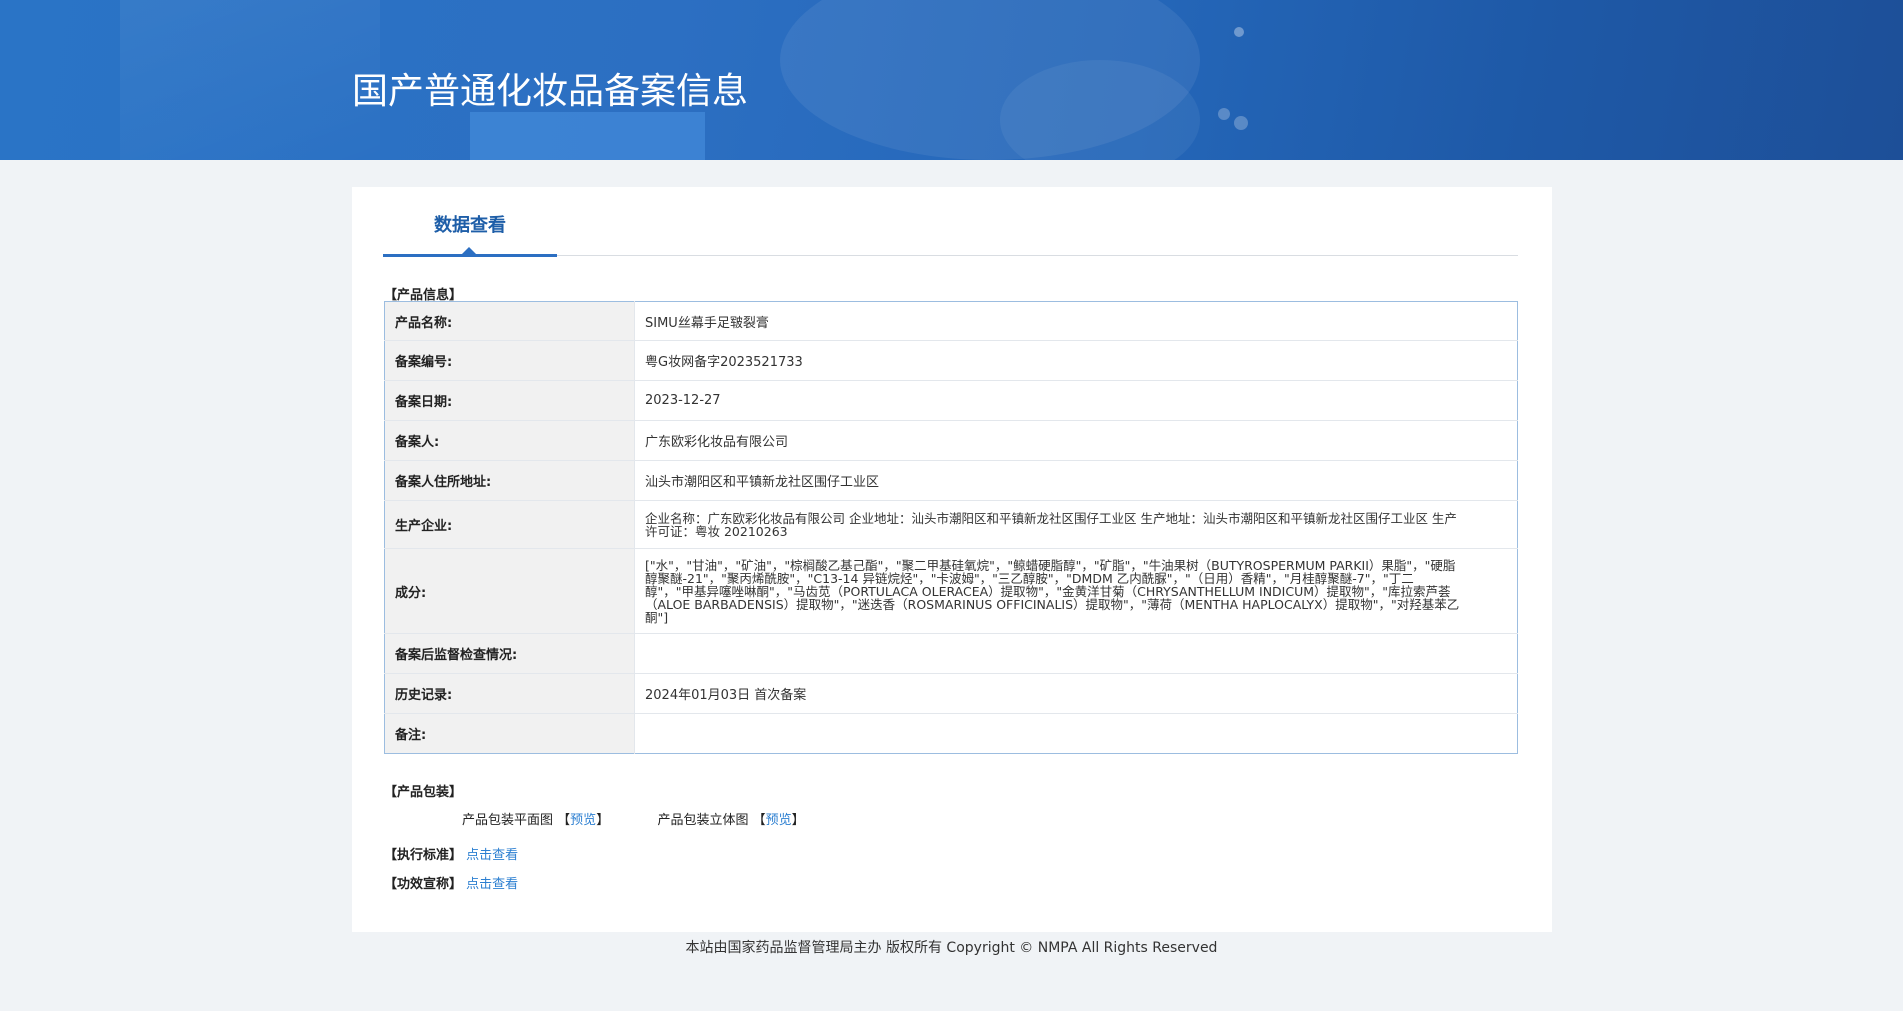 The width and height of the screenshot is (1903, 1011). I want to click on row-label: 备案人住所地址:, so click(509, 480).